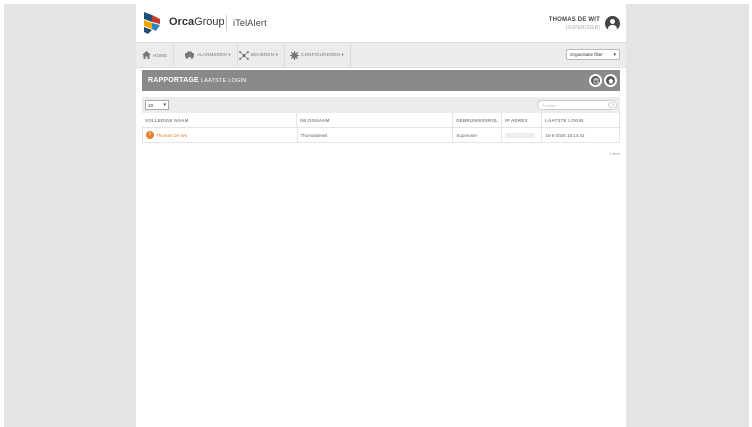 The width and height of the screenshot is (752, 427). What do you see at coordinates (574, 24) in the screenshot?
I see `user-info: THOMAS DE WIT (SUPERUSER)` at bounding box center [574, 24].